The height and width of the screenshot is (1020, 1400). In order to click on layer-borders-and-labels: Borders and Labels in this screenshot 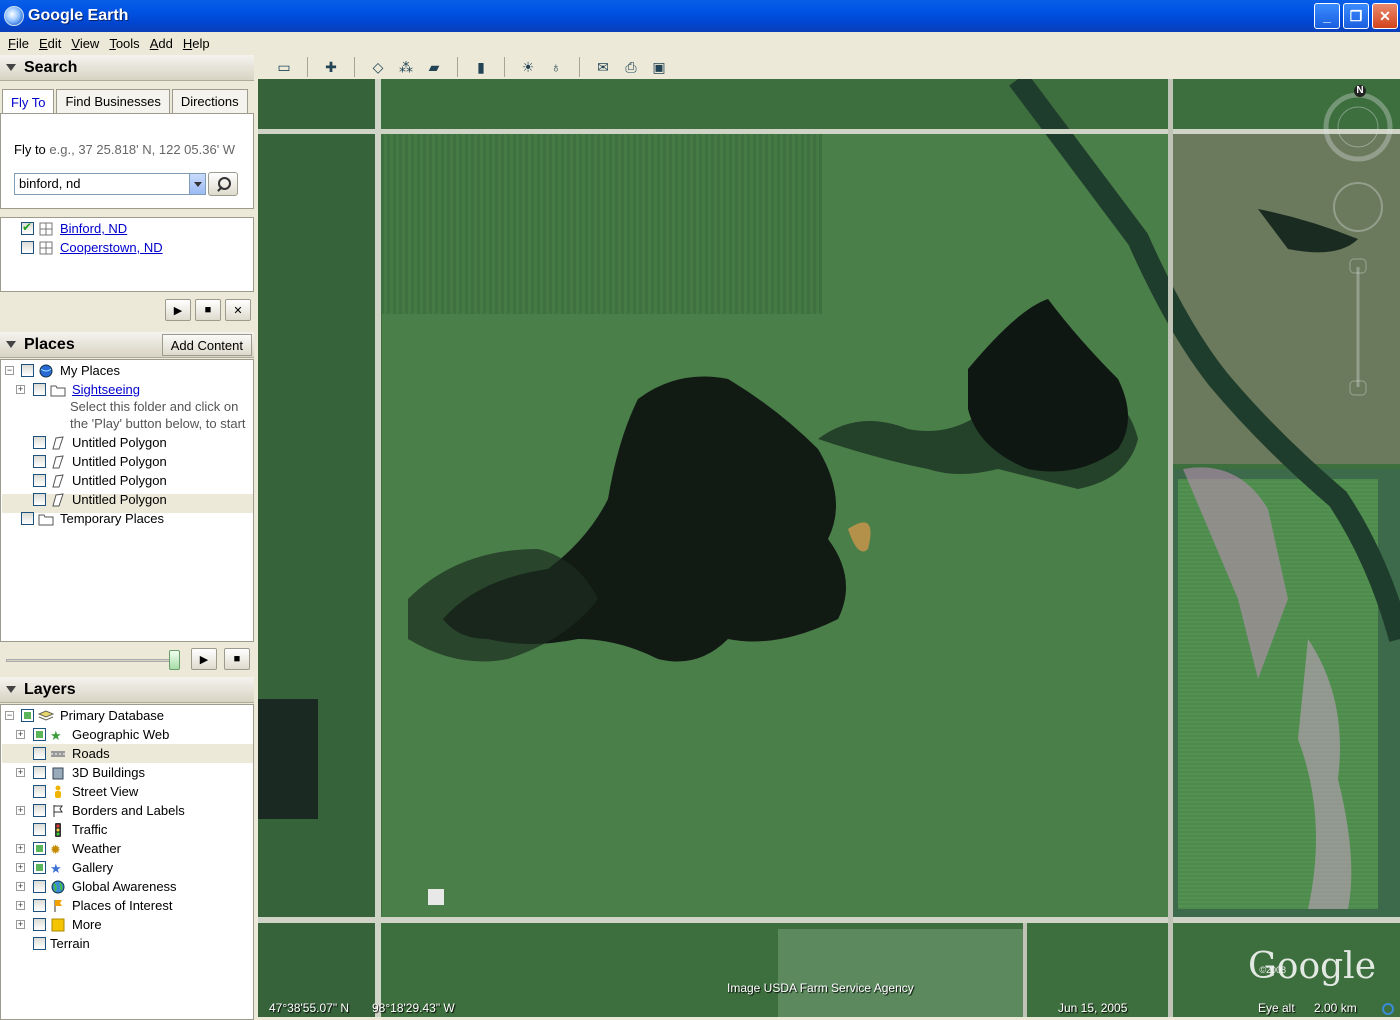, I will do `click(109, 810)`.